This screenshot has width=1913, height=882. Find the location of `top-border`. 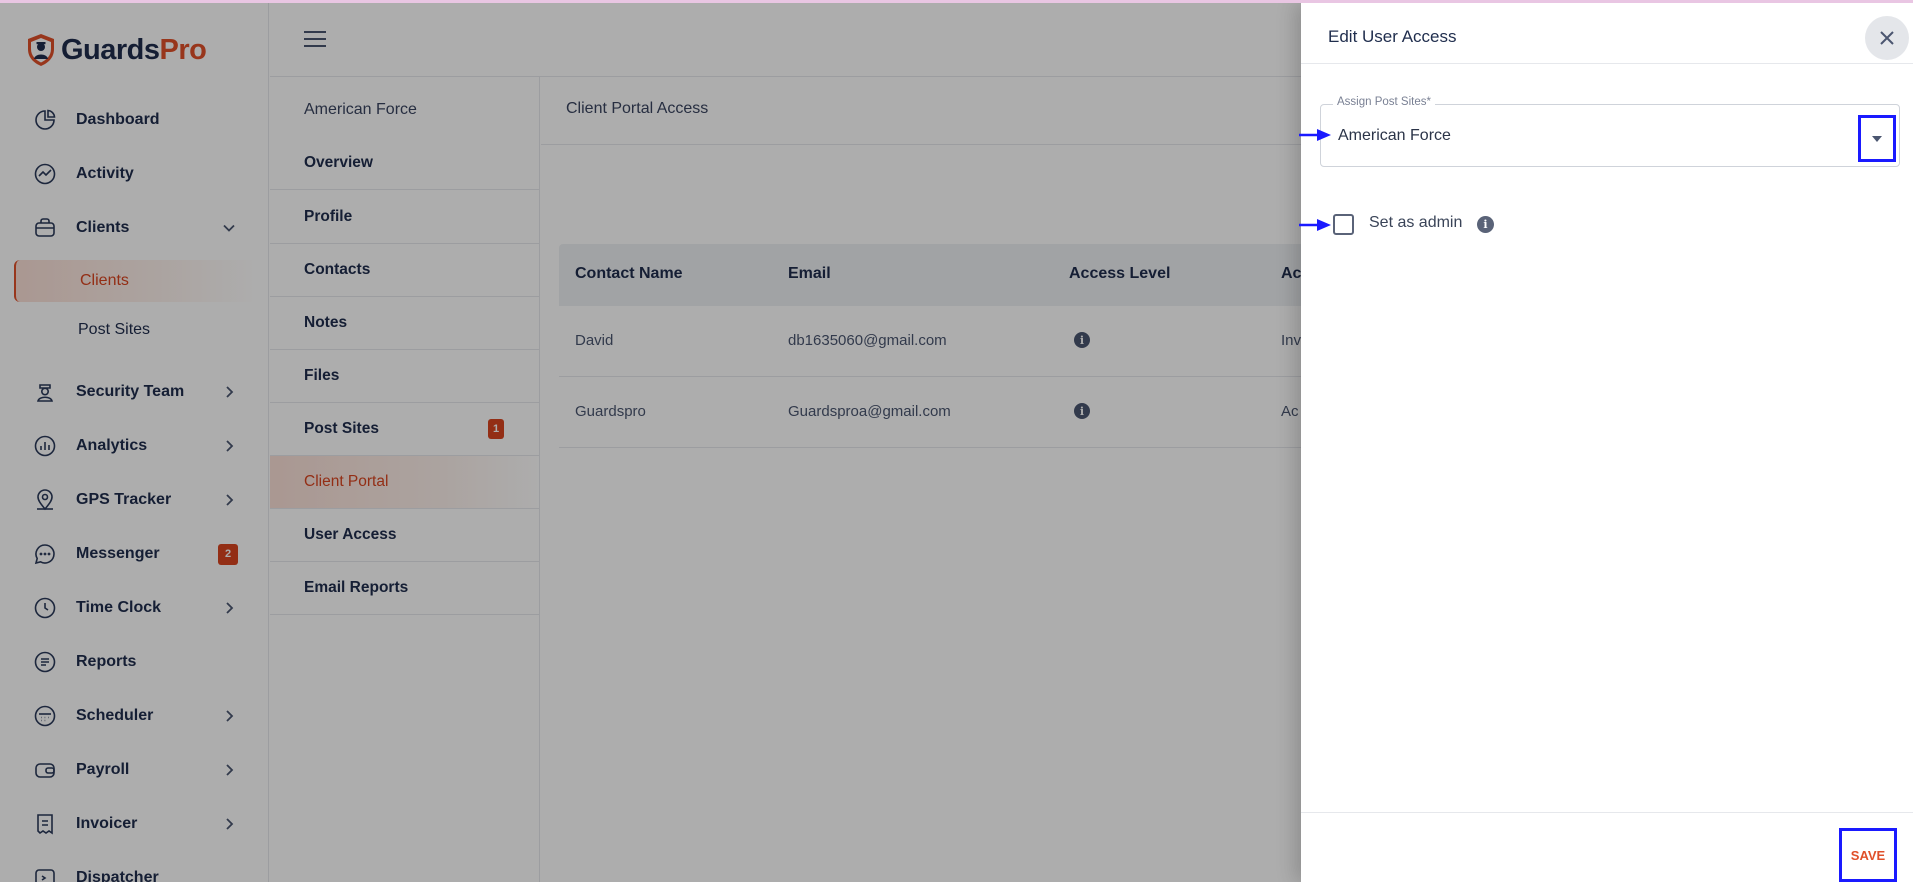

top-border is located at coordinates (956, 1).